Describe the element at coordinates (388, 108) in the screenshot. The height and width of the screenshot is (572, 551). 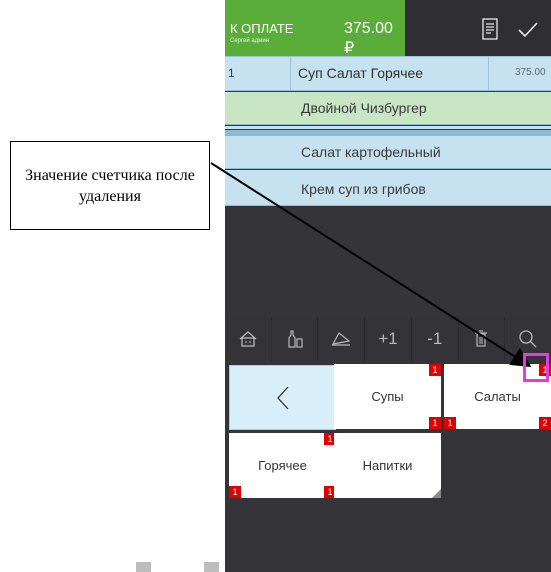
I see `menu-row-cheeseburger: Двойной Чизбургер` at that location.